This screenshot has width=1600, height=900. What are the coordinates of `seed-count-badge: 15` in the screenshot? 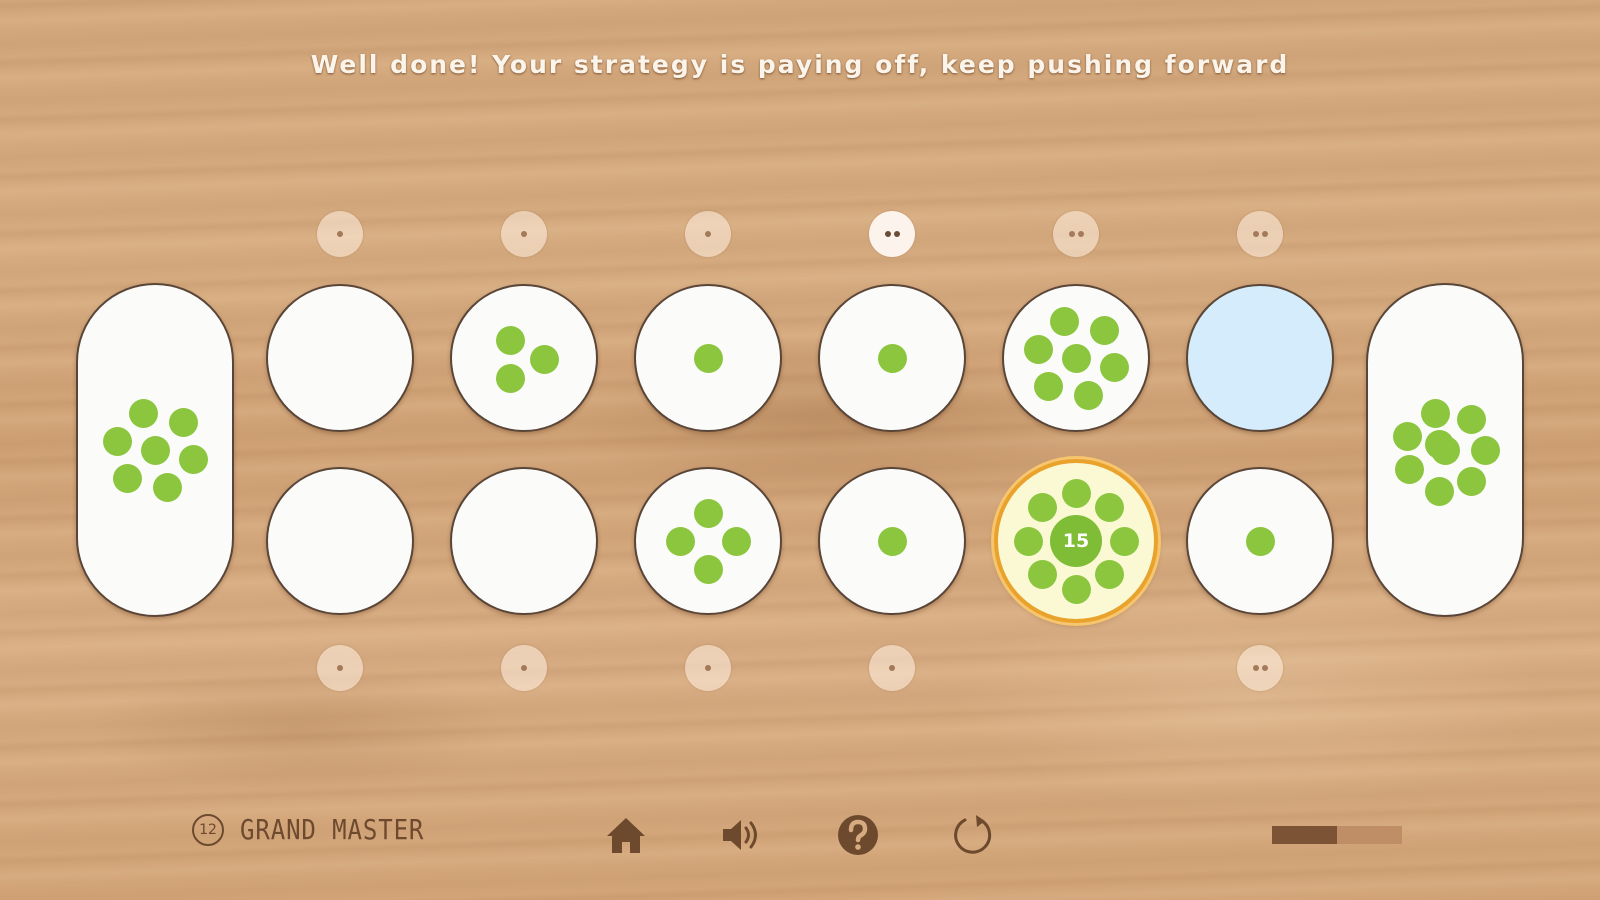 It's located at (1076, 541).